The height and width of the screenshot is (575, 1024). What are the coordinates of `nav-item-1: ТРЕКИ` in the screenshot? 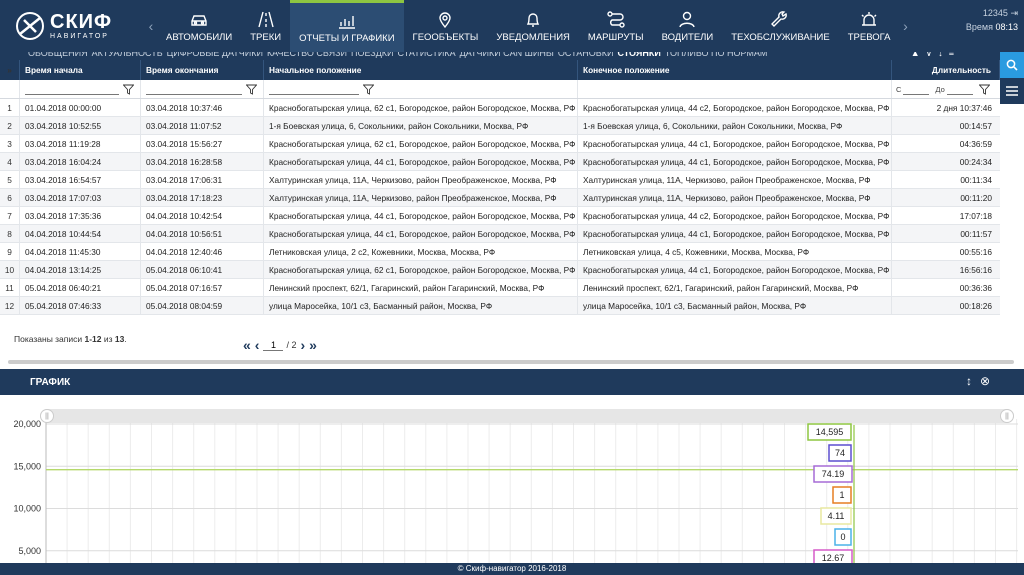 It's located at (265, 26).